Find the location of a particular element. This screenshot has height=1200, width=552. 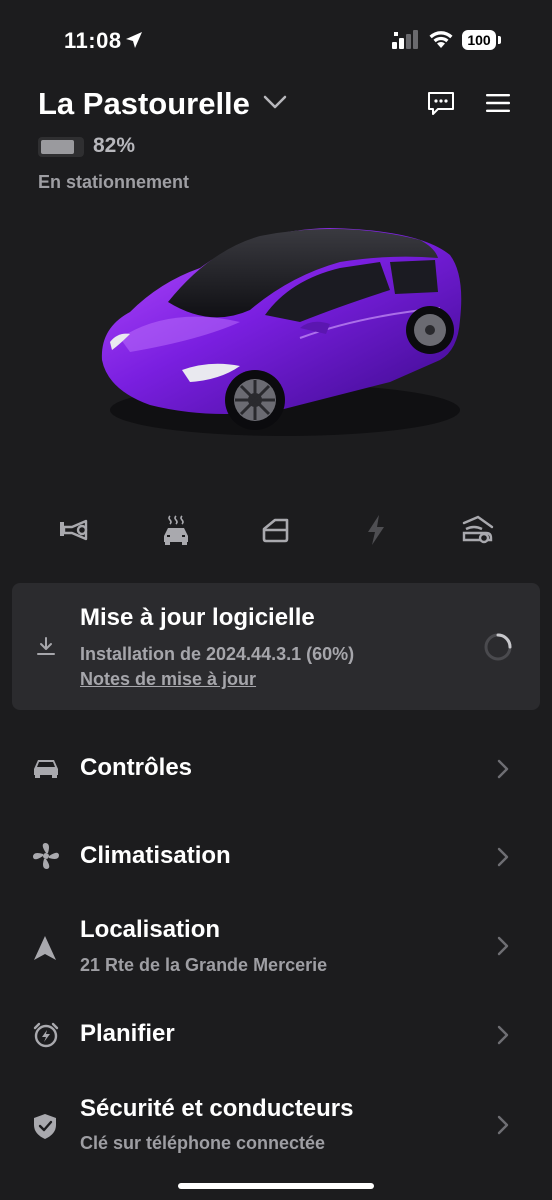

schedule-label: Planifier is located at coordinates (127, 1033).